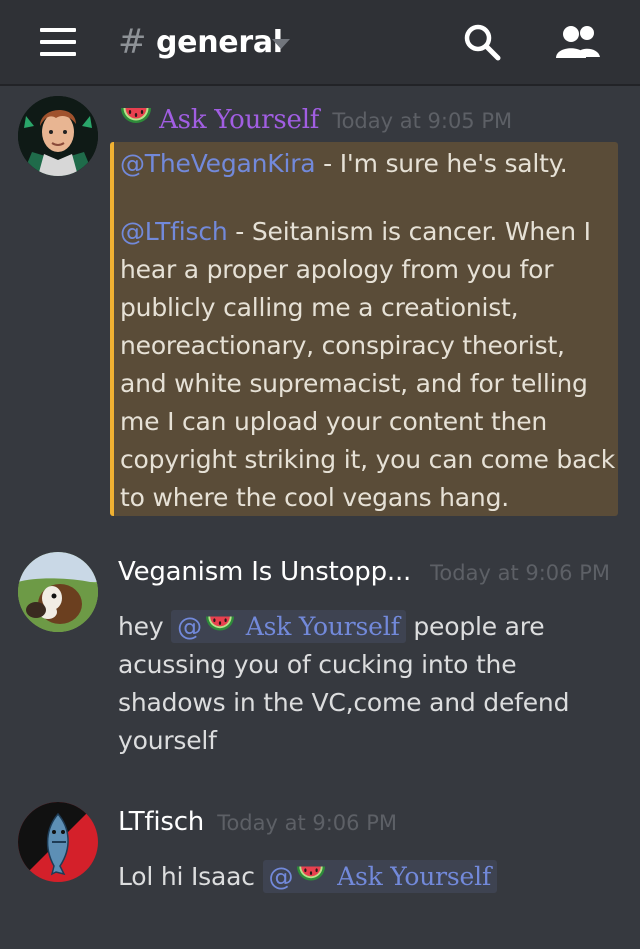  I want to click on message-line: neoreactionary, conspiracy theorist,, so click(342, 345).